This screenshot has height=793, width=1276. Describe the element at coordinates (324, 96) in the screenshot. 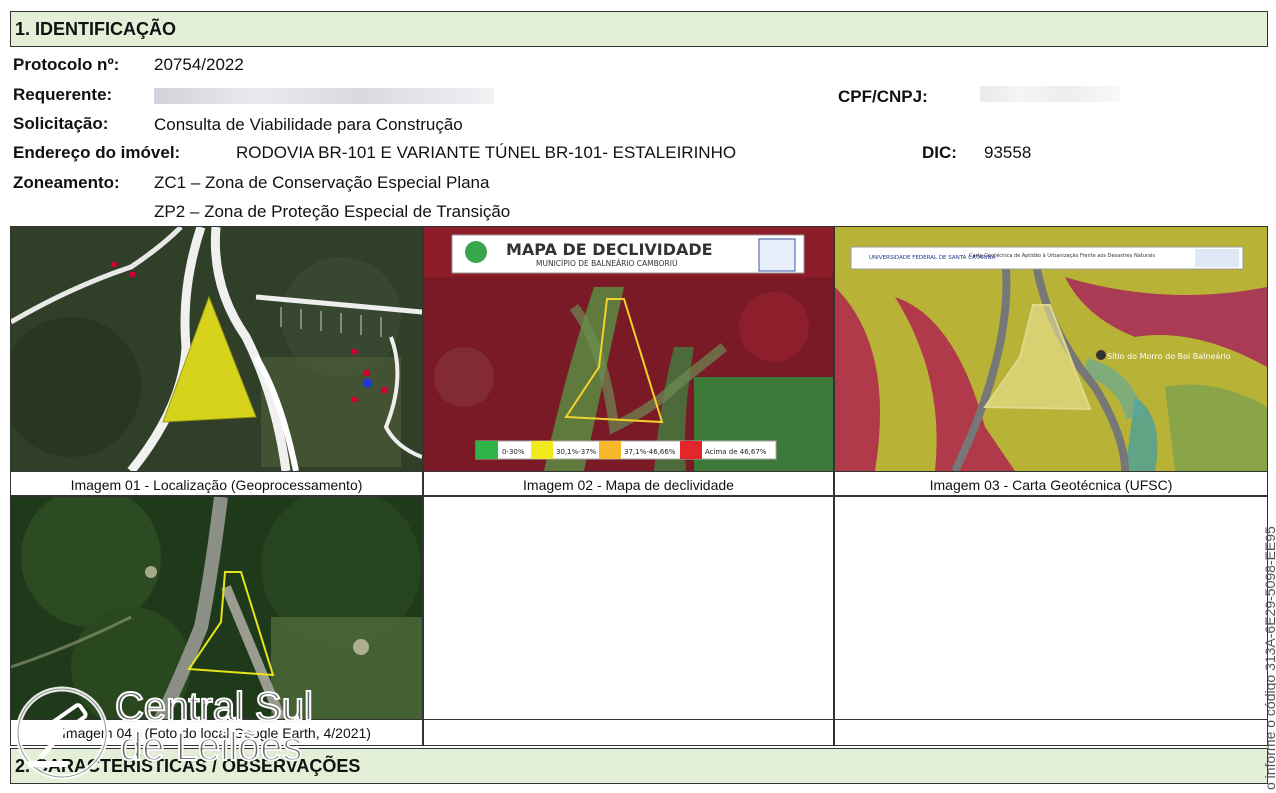

I see `requerente-redacted` at that location.